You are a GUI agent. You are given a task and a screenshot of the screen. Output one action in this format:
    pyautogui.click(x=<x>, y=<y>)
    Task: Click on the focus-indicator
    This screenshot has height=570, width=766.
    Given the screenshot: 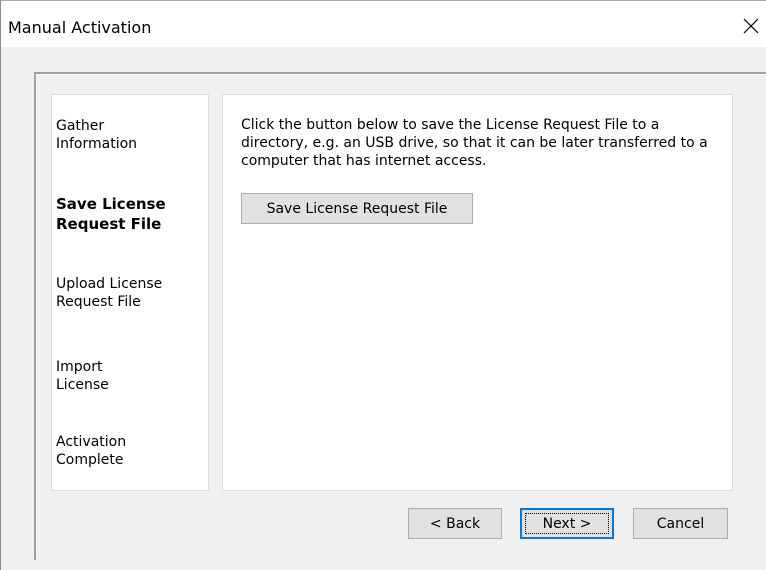 What is the action you would take?
    pyautogui.click(x=567, y=523)
    